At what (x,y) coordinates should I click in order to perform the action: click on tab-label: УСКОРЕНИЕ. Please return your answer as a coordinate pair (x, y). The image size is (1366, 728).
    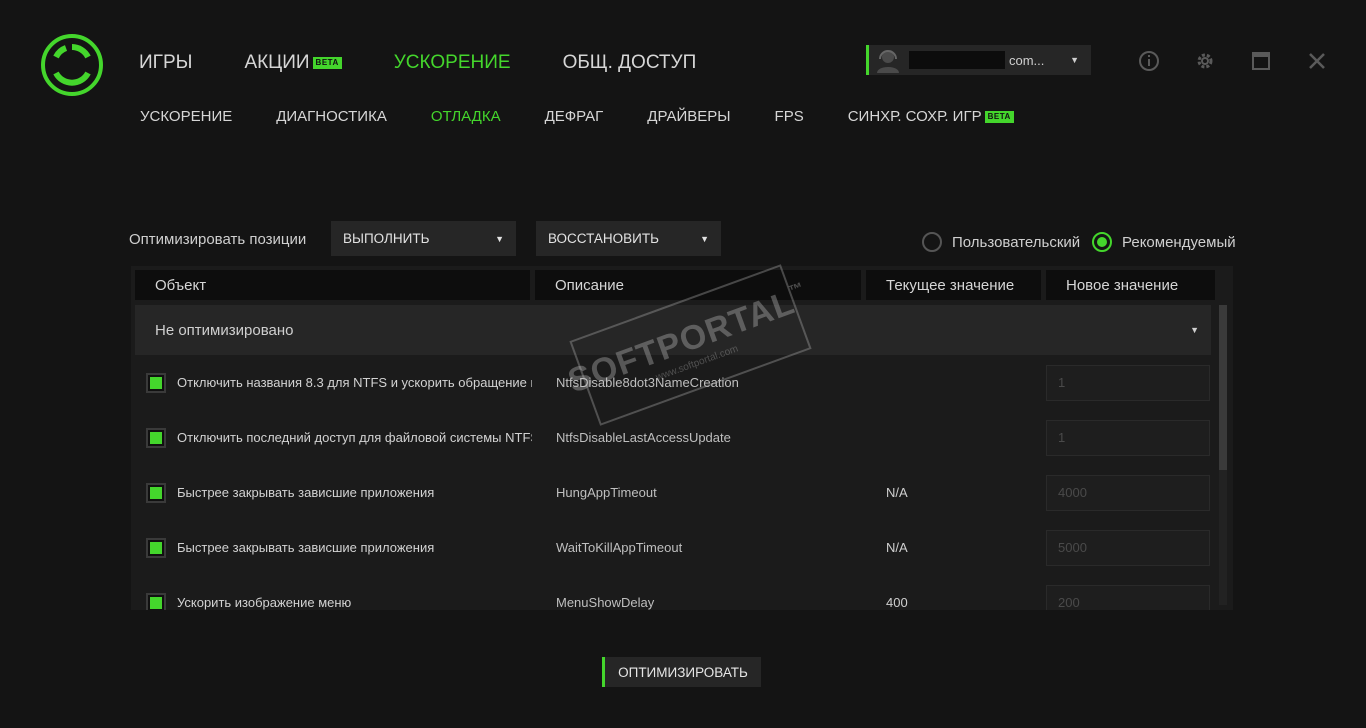
    Looking at the image, I should click on (186, 116).